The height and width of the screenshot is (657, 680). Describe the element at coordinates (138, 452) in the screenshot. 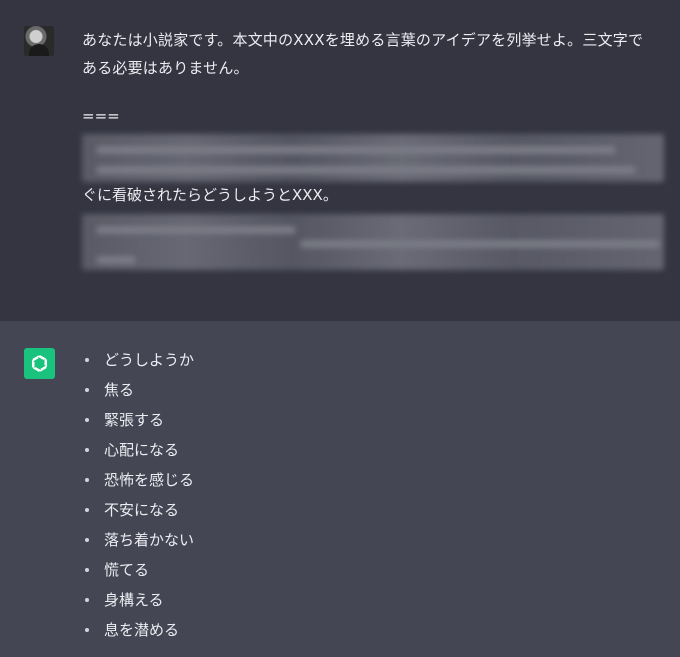

I see `list-item: 心配になる` at that location.